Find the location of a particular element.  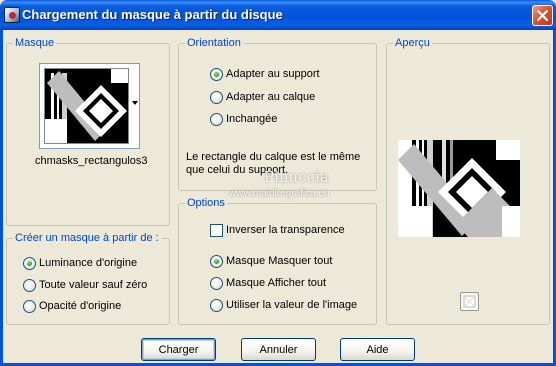

radio-opacite-origine: Opacité d'origine is located at coordinates (72, 306).